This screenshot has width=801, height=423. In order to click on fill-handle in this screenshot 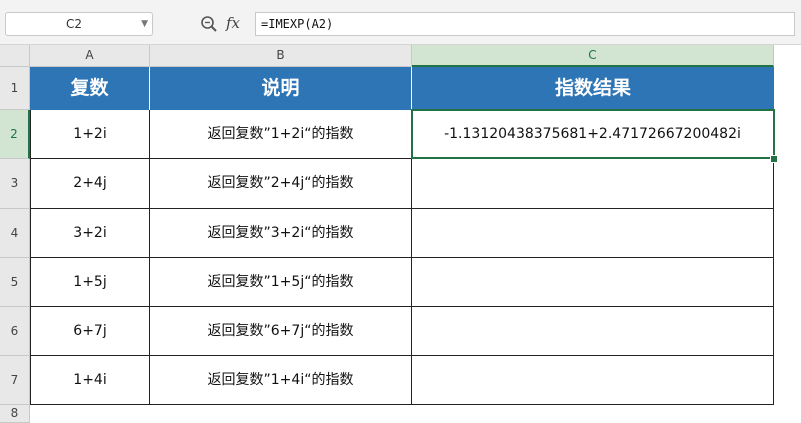, I will do `click(774, 159)`.